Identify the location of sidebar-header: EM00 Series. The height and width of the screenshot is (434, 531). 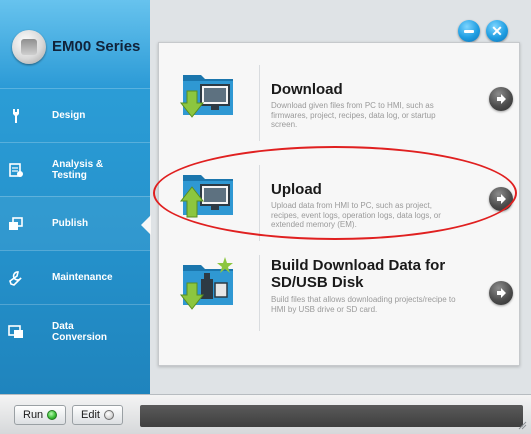
(75, 44).